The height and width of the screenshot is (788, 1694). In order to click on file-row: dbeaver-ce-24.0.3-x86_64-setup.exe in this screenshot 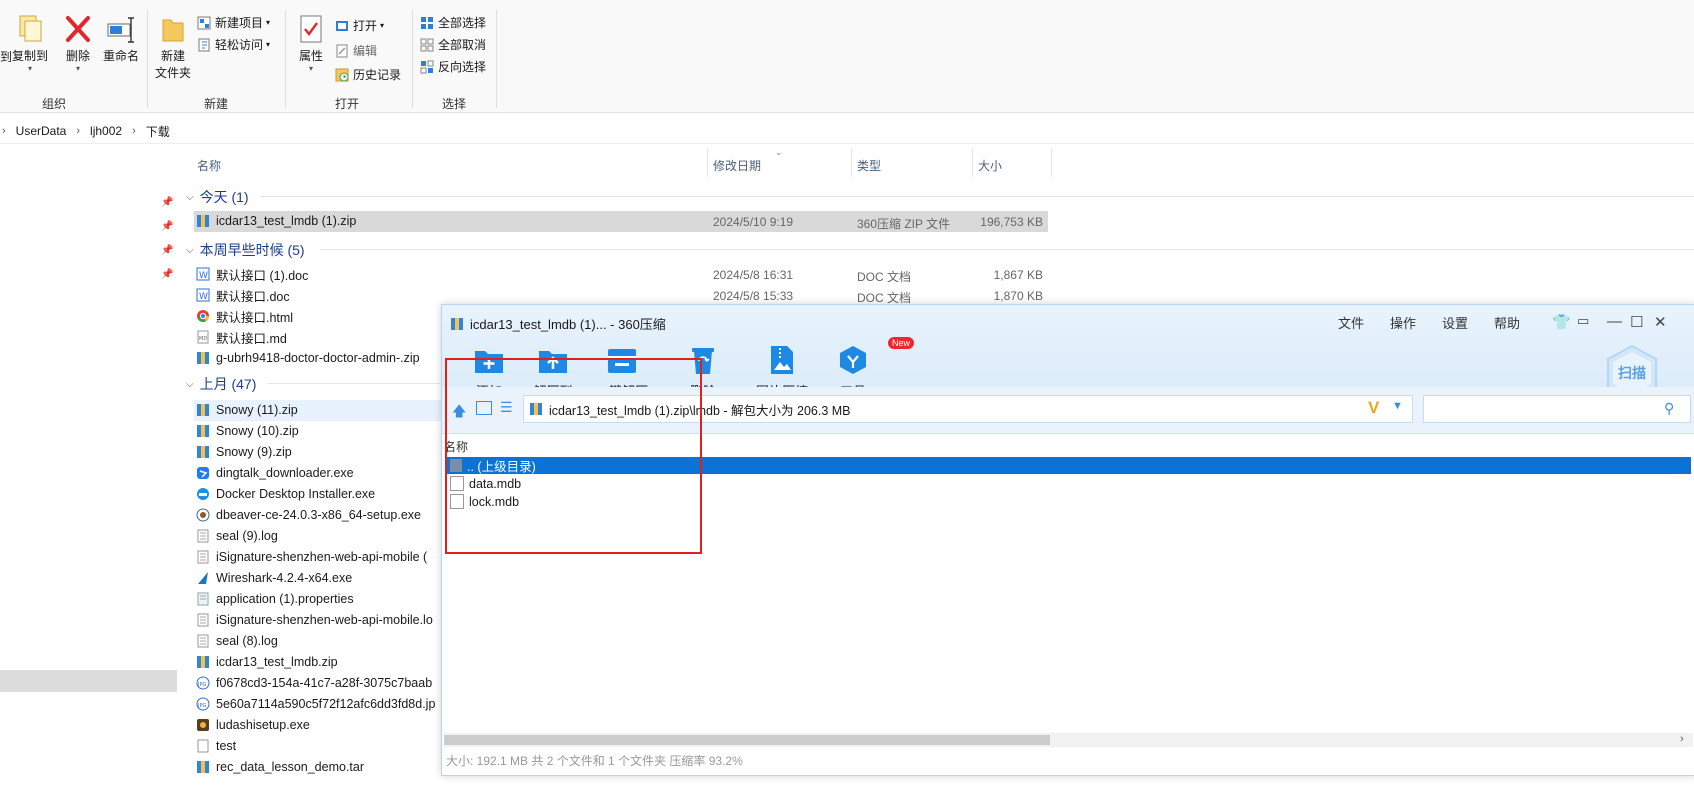, I will do `click(308, 515)`.